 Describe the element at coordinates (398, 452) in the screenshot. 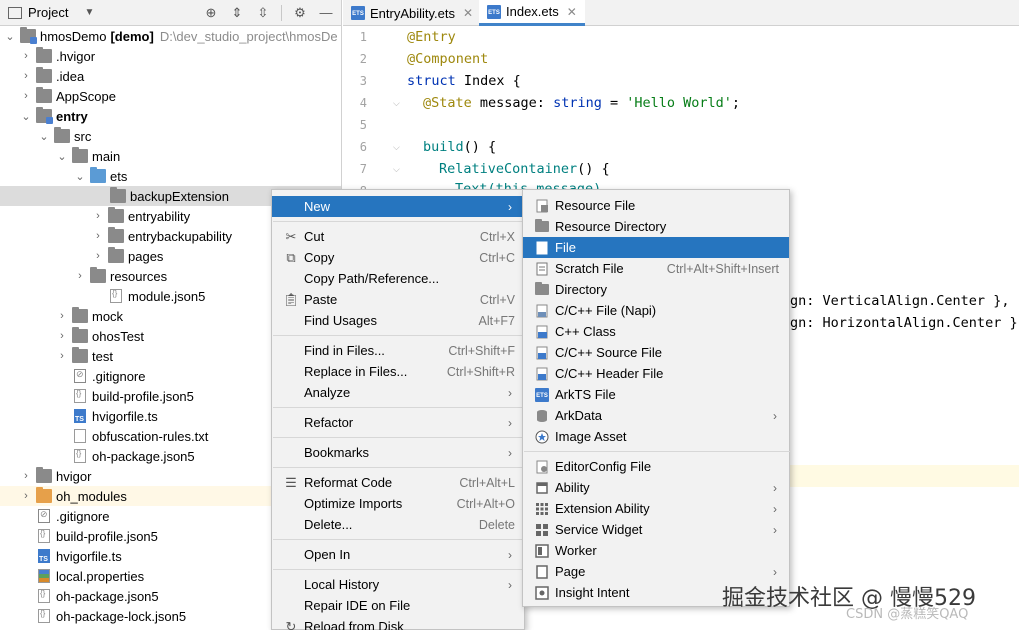

I see `menu-item-bookmarks: Bookmarks ›` at that location.